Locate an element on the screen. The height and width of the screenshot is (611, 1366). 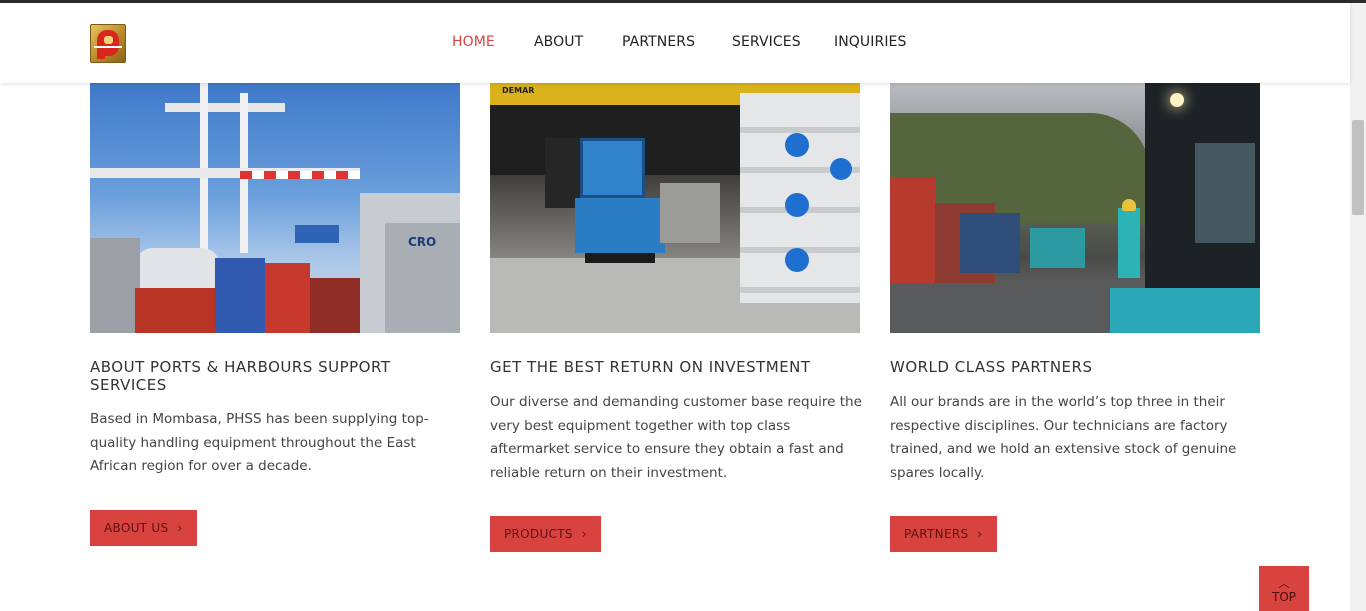
site-header: HOME ABOUT PARTNERS SERVICES INQUIRIES is located at coordinates (675, 43).